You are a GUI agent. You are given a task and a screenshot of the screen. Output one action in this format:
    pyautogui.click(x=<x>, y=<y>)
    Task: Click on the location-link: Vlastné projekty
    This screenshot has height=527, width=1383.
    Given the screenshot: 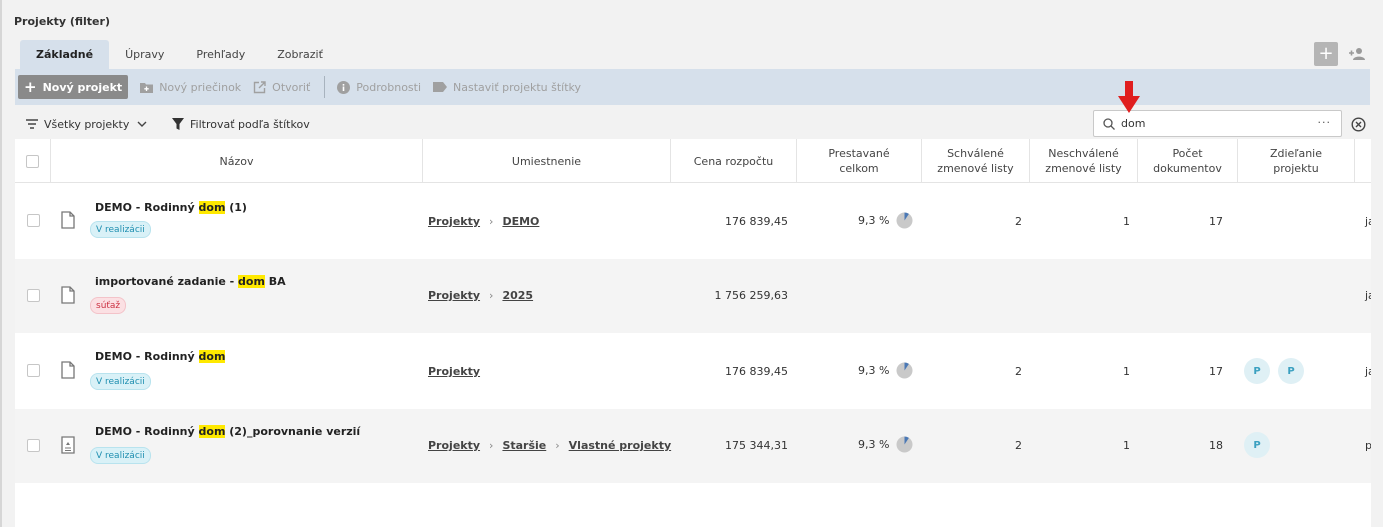 What is the action you would take?
    pyautogui.click(x=620, y=445)
    